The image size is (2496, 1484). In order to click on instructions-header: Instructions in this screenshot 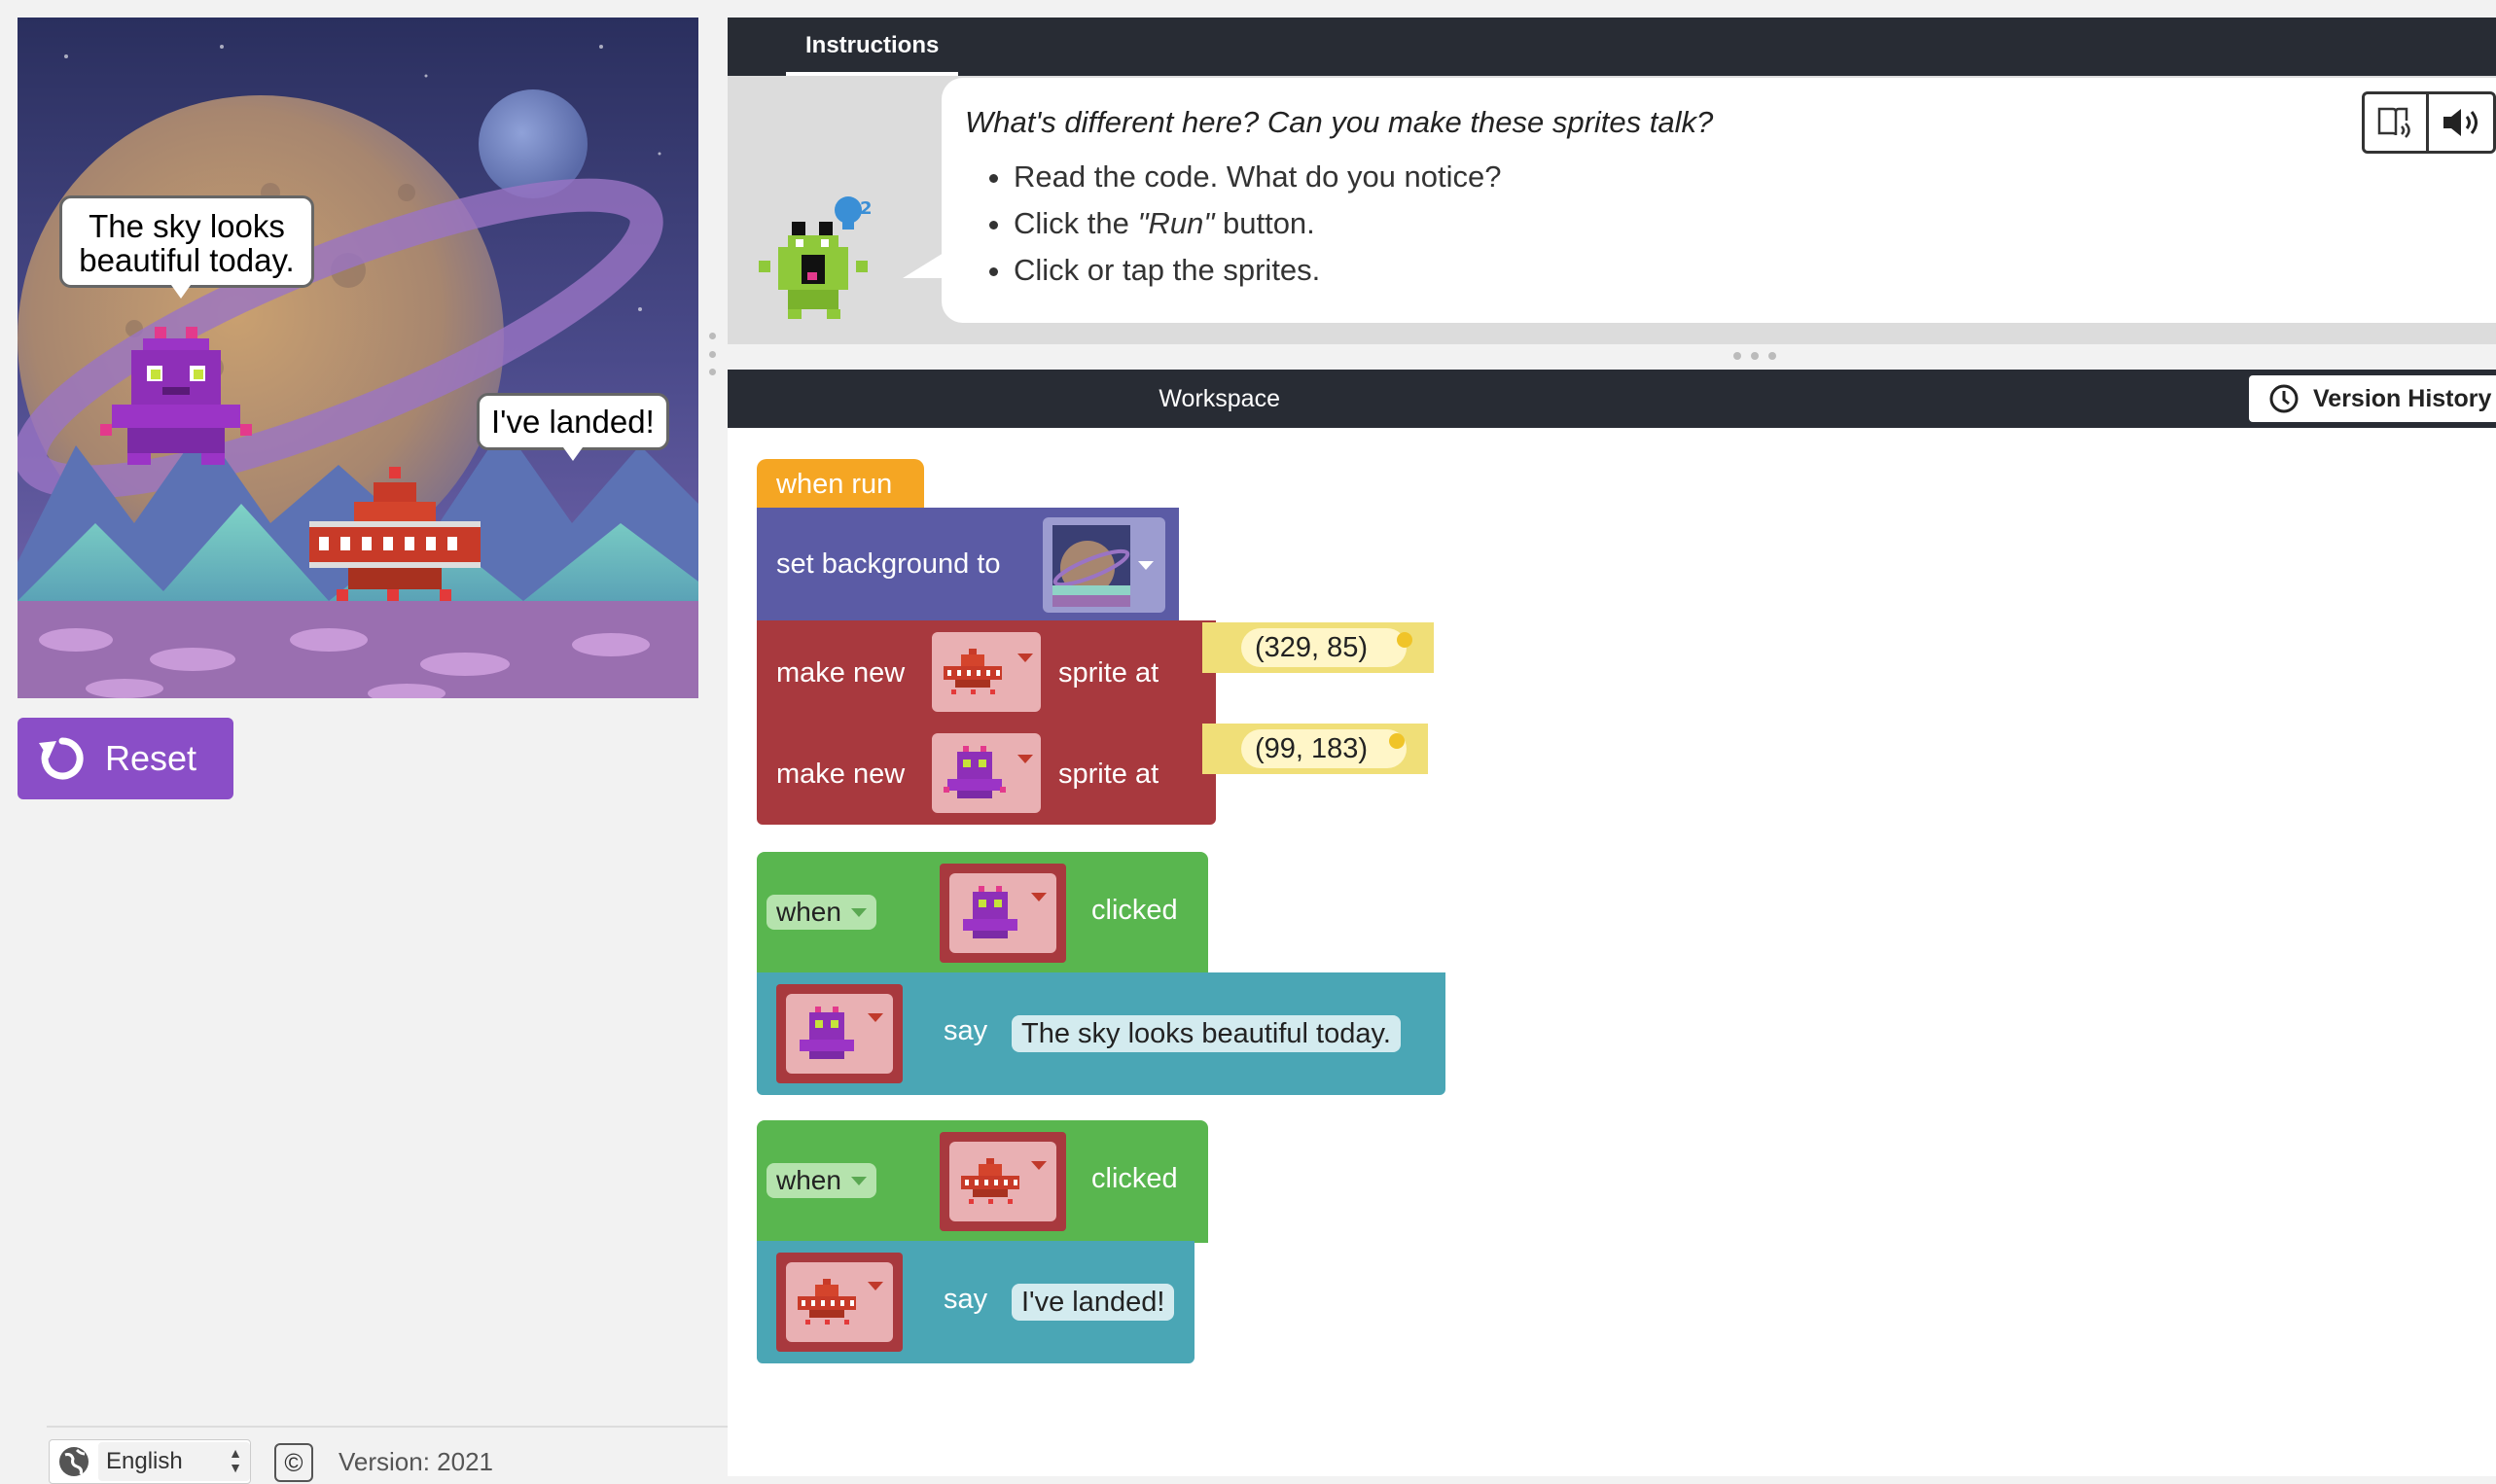, I will do `click(1612, 47)`.